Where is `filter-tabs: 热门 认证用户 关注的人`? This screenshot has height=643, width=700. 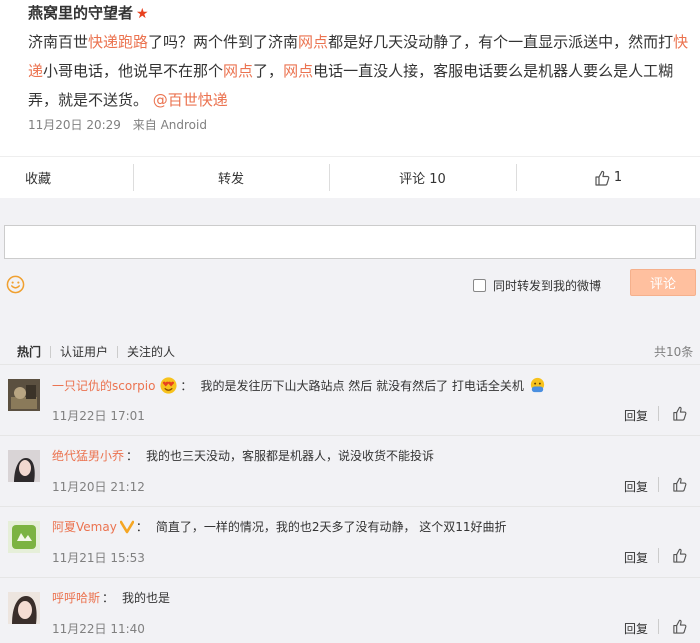 filter-tabs: 热门 认证用户 关注的人 is located at coordinates (96, 351).